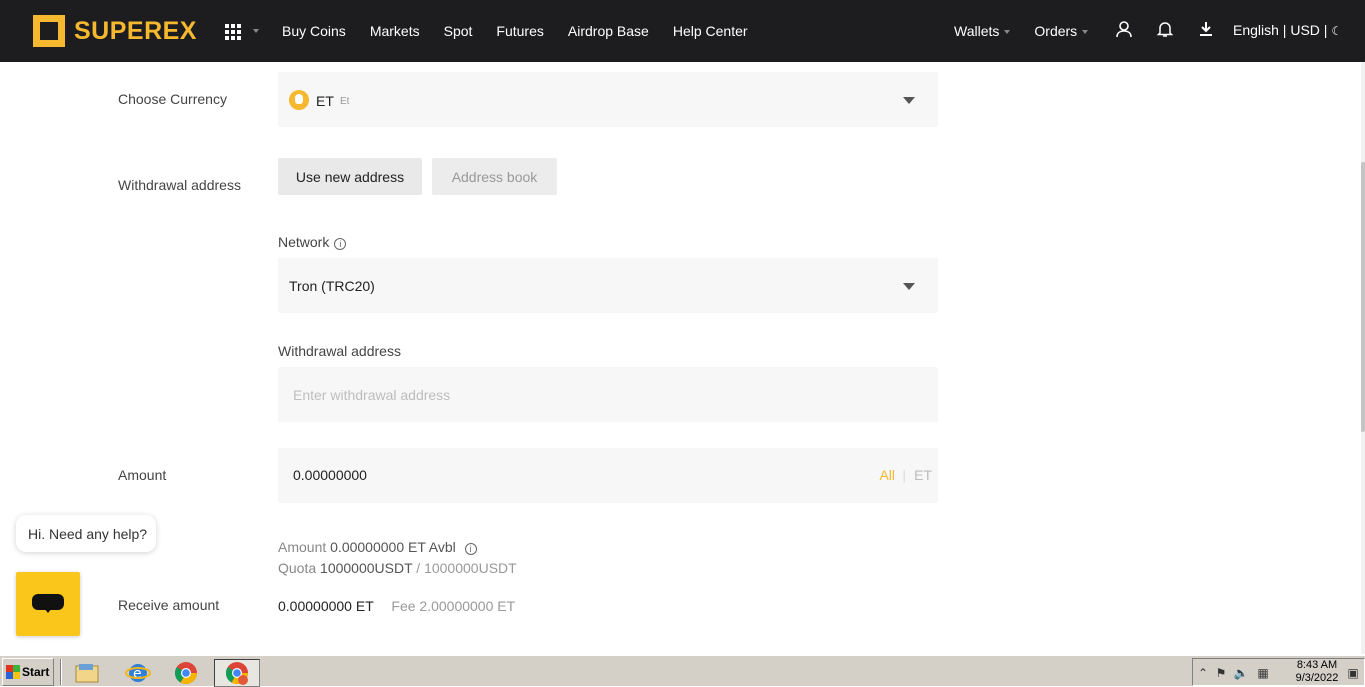 Image resolution: width=1365 pixels, height=687 pixels. What do you see at coordinates (345, 101) in the screenshot?
I see `currency-name: Et` at bounding box center [345, 101].